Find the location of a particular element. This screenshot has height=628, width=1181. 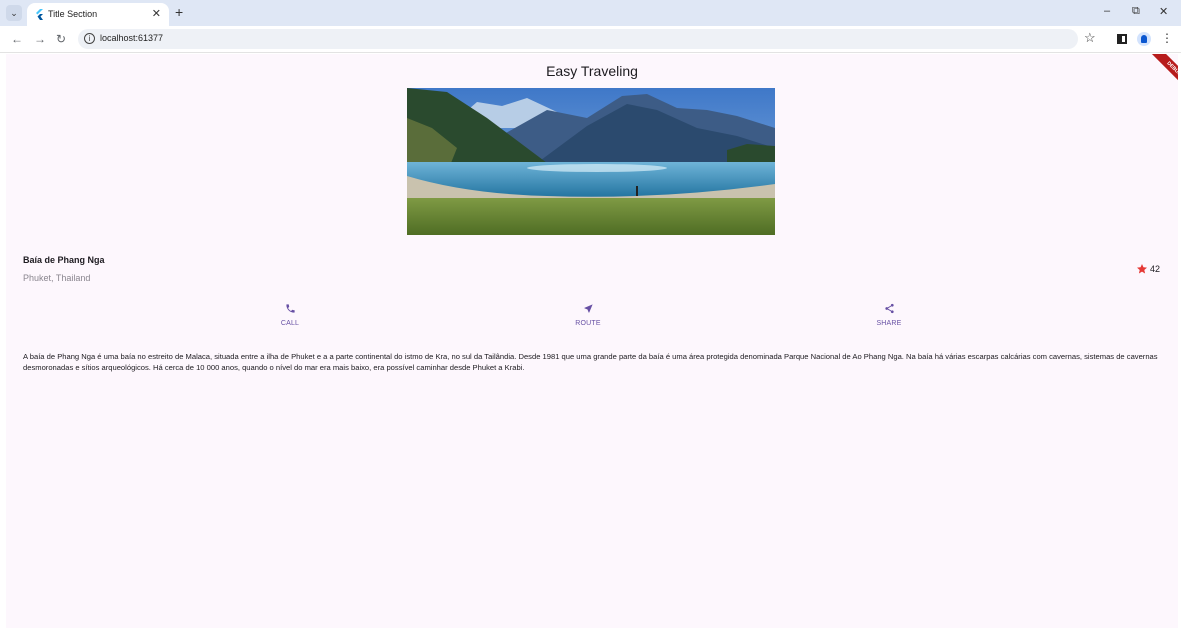

close-window-button: ✕ is located at coordinates (1163, 11).